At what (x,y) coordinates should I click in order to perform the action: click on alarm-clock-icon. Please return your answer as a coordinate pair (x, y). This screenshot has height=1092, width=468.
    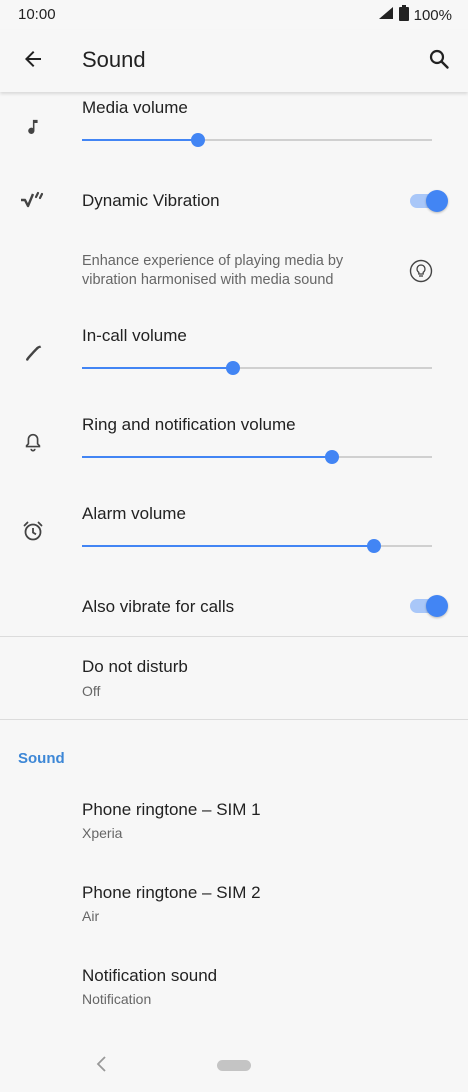
    Looking at the image, I should click on (33, 531).